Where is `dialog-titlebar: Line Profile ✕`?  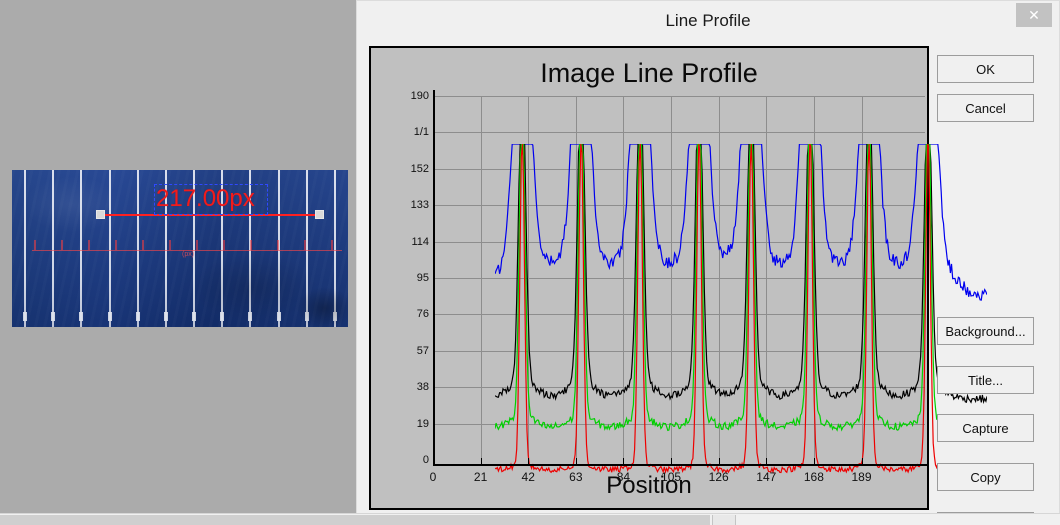
dialog-titlebar: Line Profile ✕ is located at coordinates (708, 20).